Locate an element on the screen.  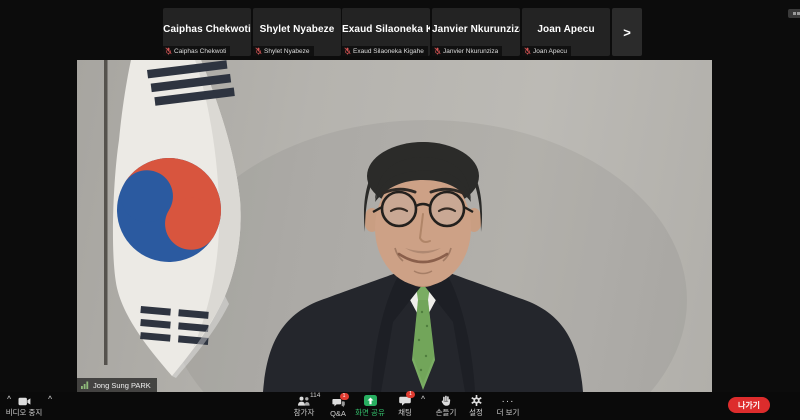
more-icon: ··· is located at coordinates (508, 401).